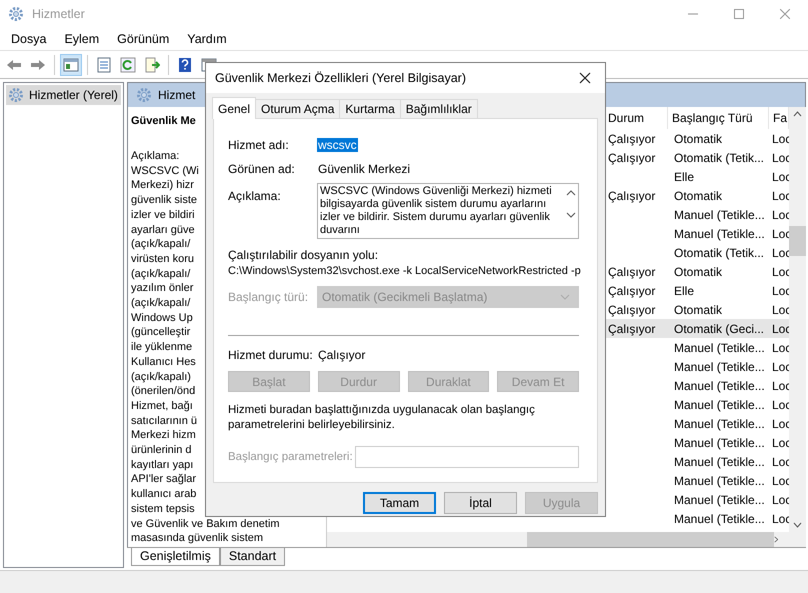  I want to click on description-line: virüsten koru, so click(162, 259).